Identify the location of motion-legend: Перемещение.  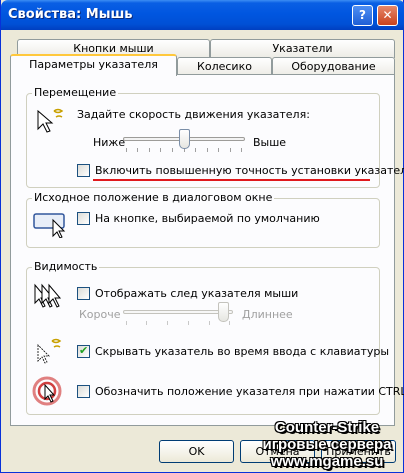
(75, 92).